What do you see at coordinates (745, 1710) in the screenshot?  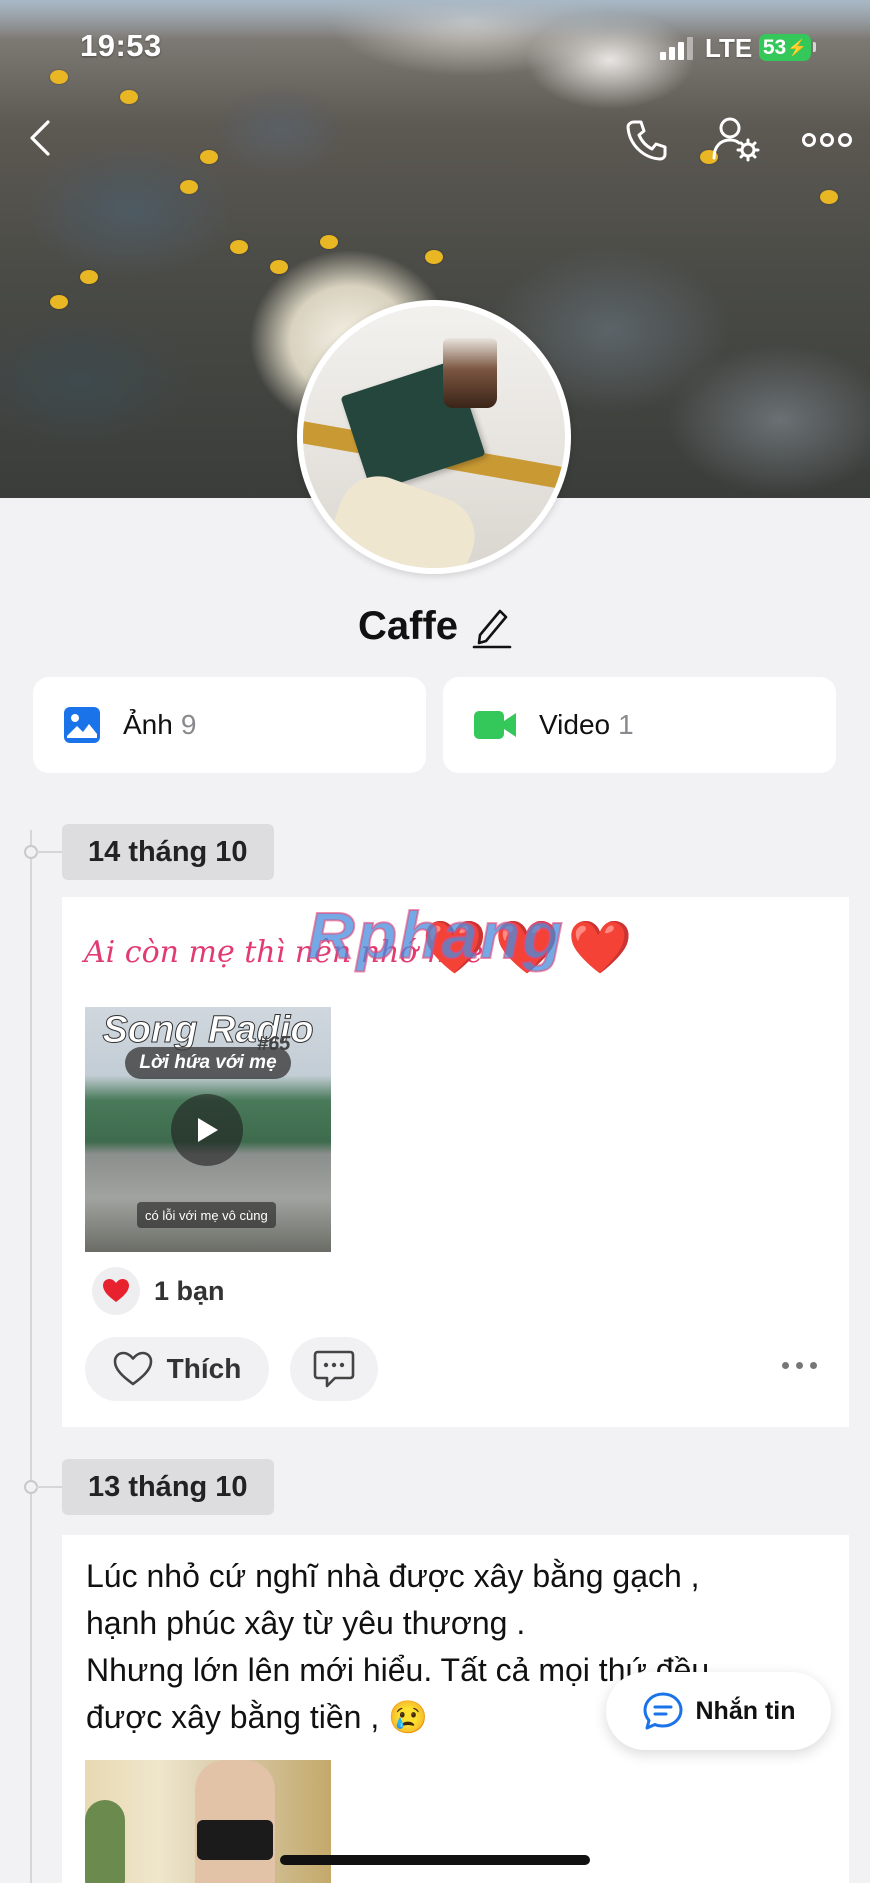 I see `message-button-label: Nhắn tin` at bounding box center [745, 1710].